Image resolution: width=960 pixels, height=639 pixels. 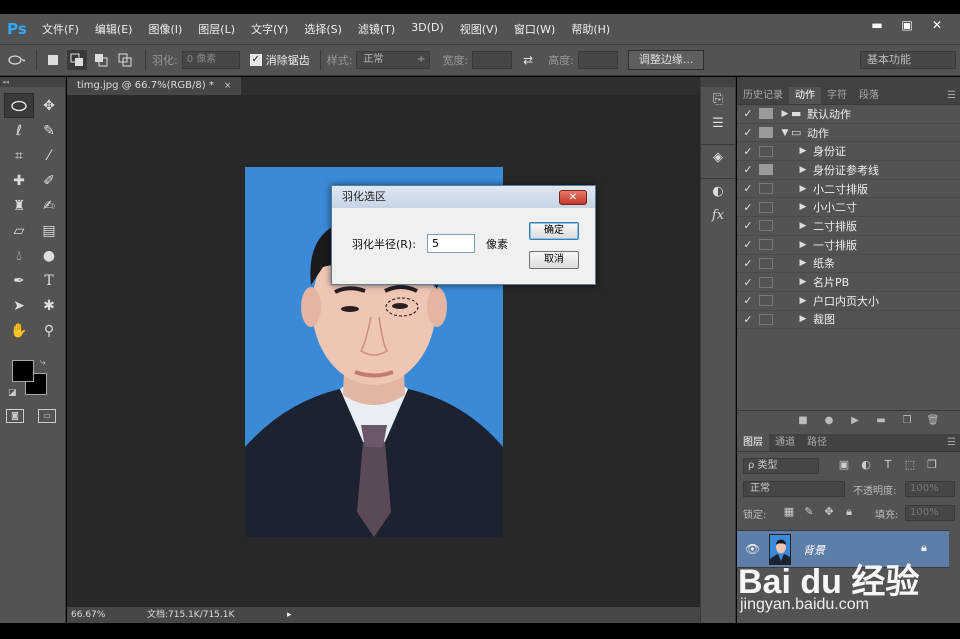 I want to click on trash-icon: 🗑︎, so click(x=933, y=420).